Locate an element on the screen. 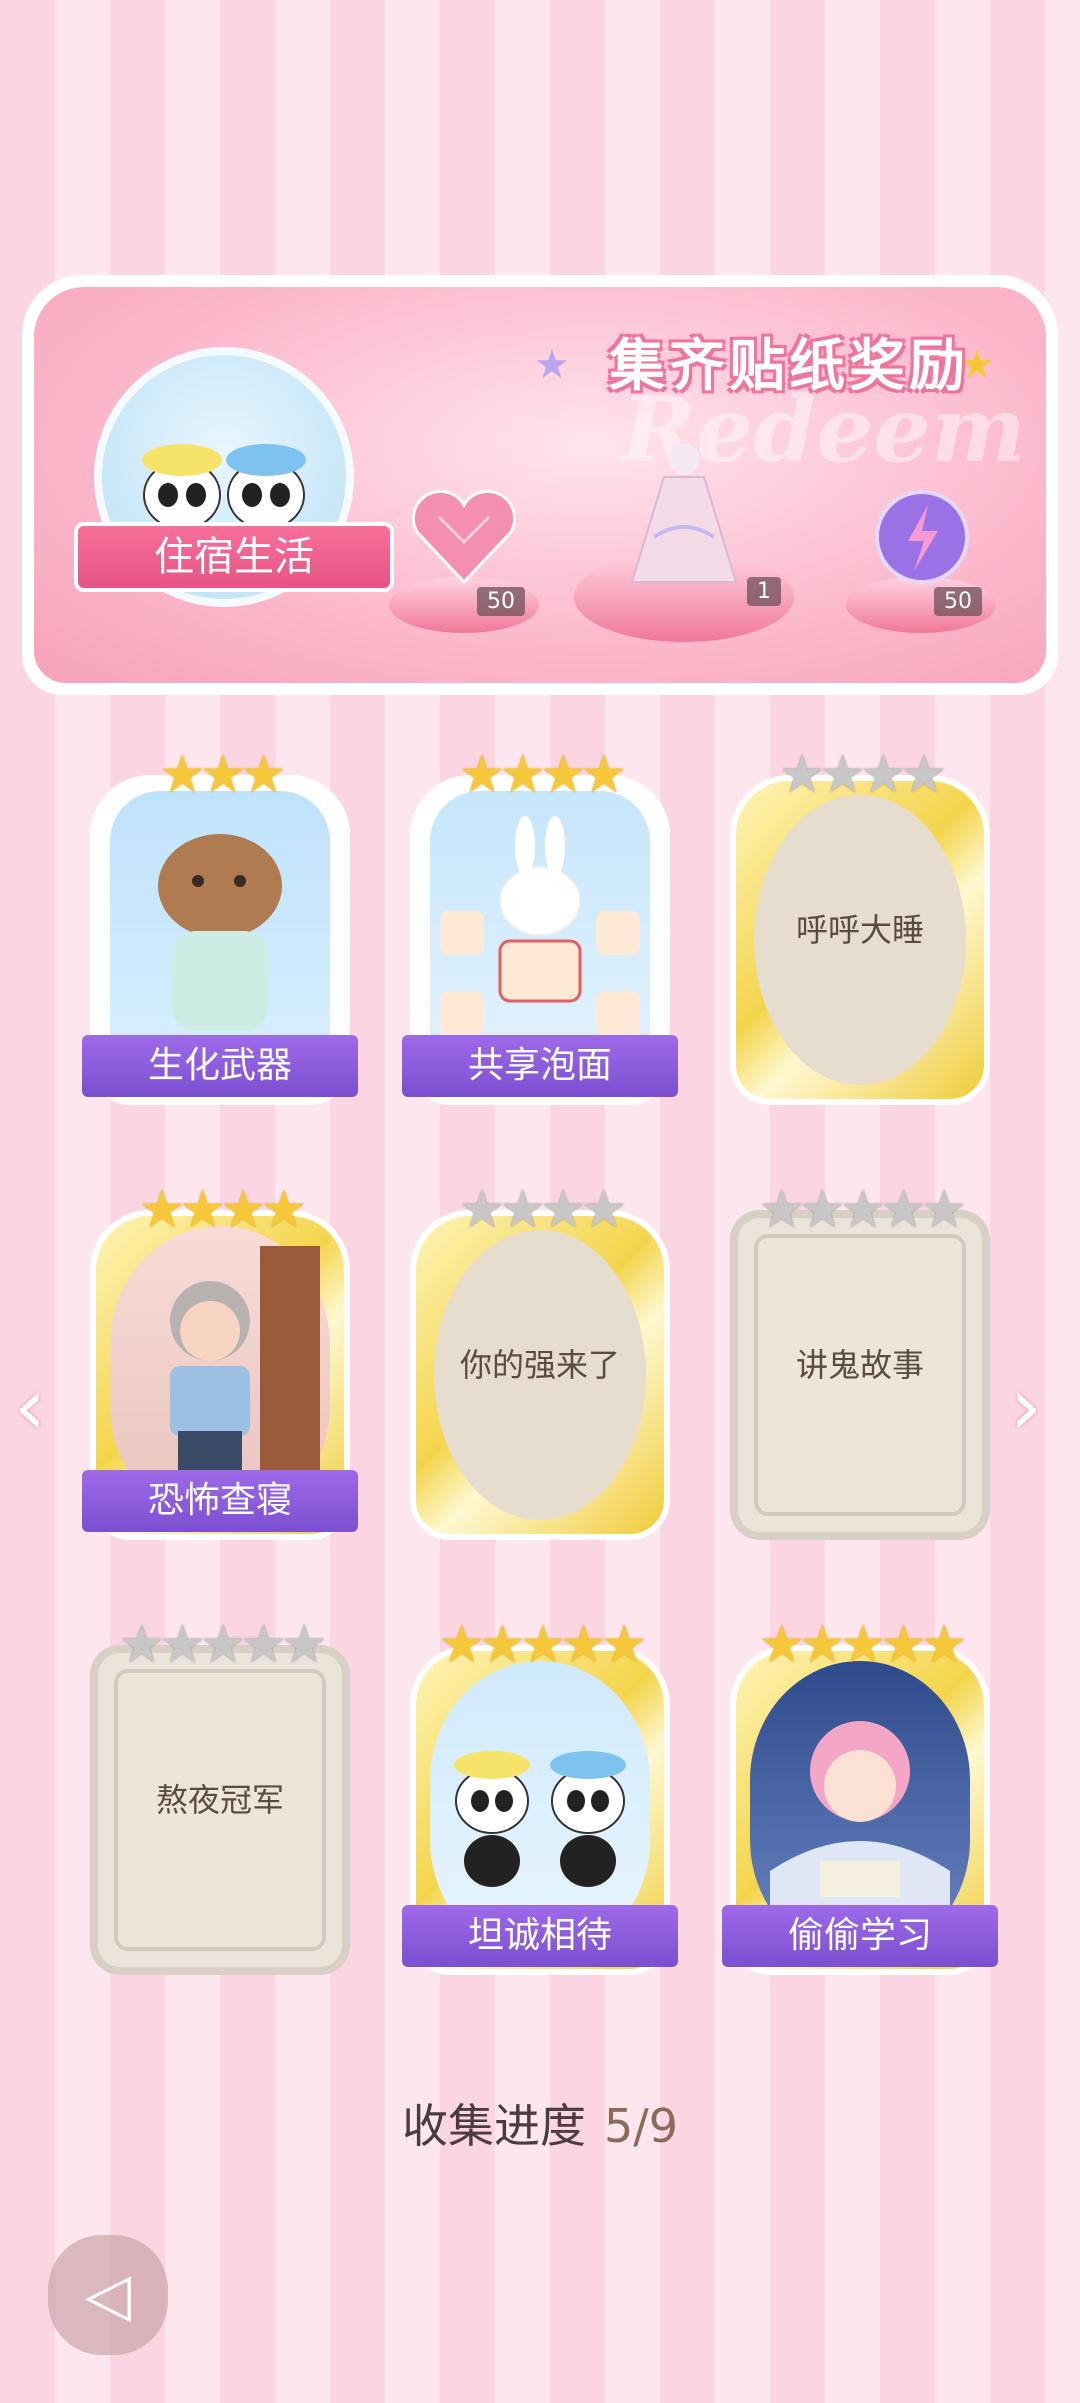 The height and width of the screenshot is (2403, 1080). sticker-card: ★★★★ +1 共享泡面 is located at coordinates (540, 925).